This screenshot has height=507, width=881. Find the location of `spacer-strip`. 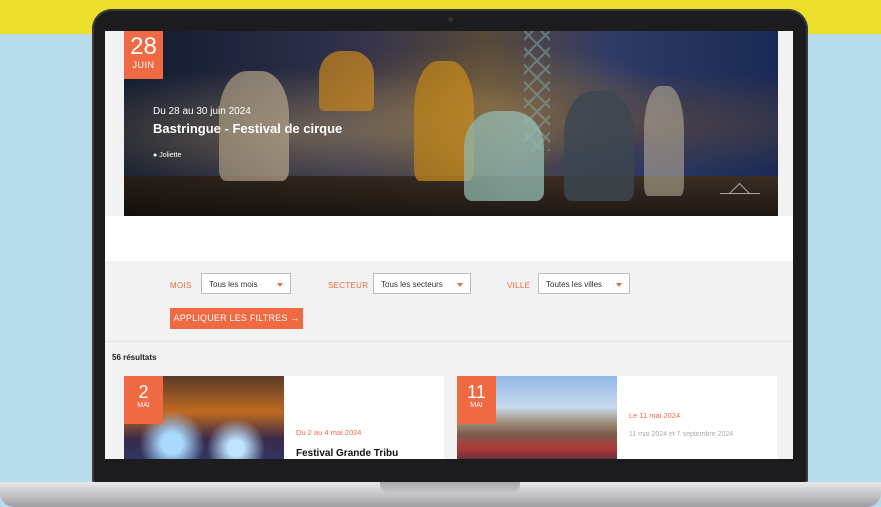

spacer-strip is located at coordinates (449, 238).